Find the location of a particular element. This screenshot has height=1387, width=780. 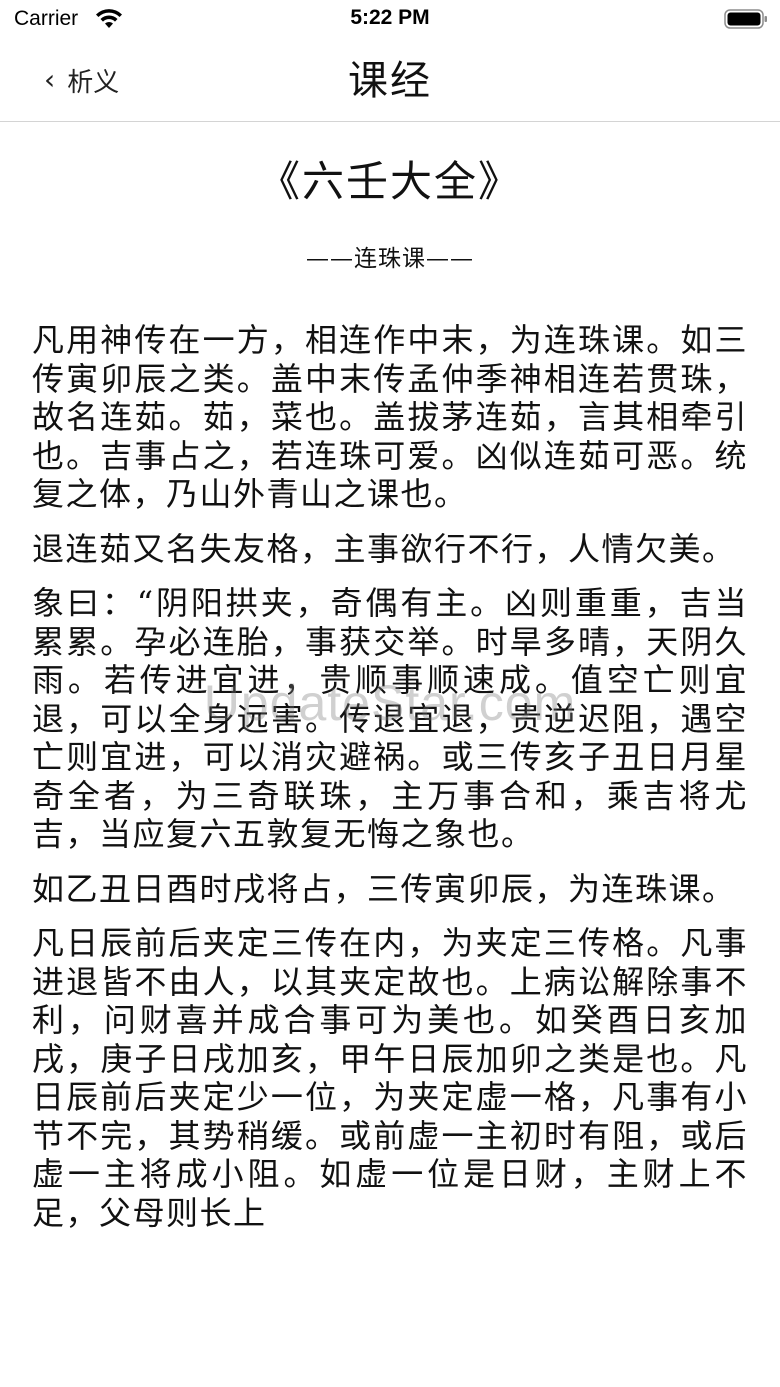

navigation-bar: ‹ 析义 课经 is located at coordinates (390, 83).